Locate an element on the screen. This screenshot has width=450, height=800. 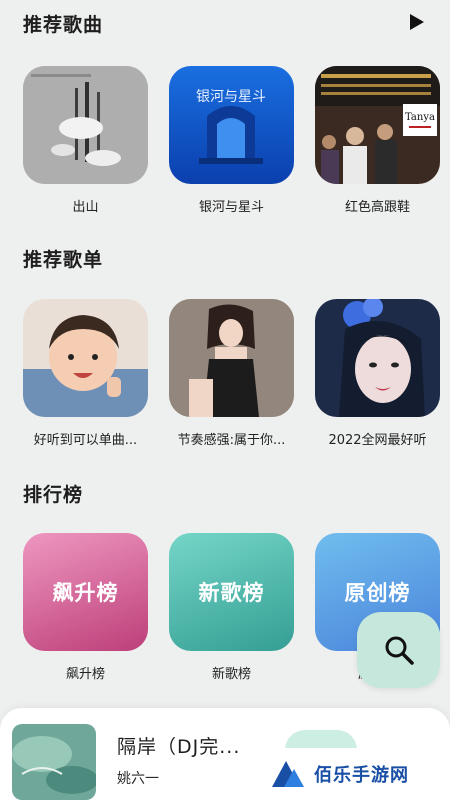
chart-card: 飙升榜 飙升榜 is located at coordinates (85, 607).